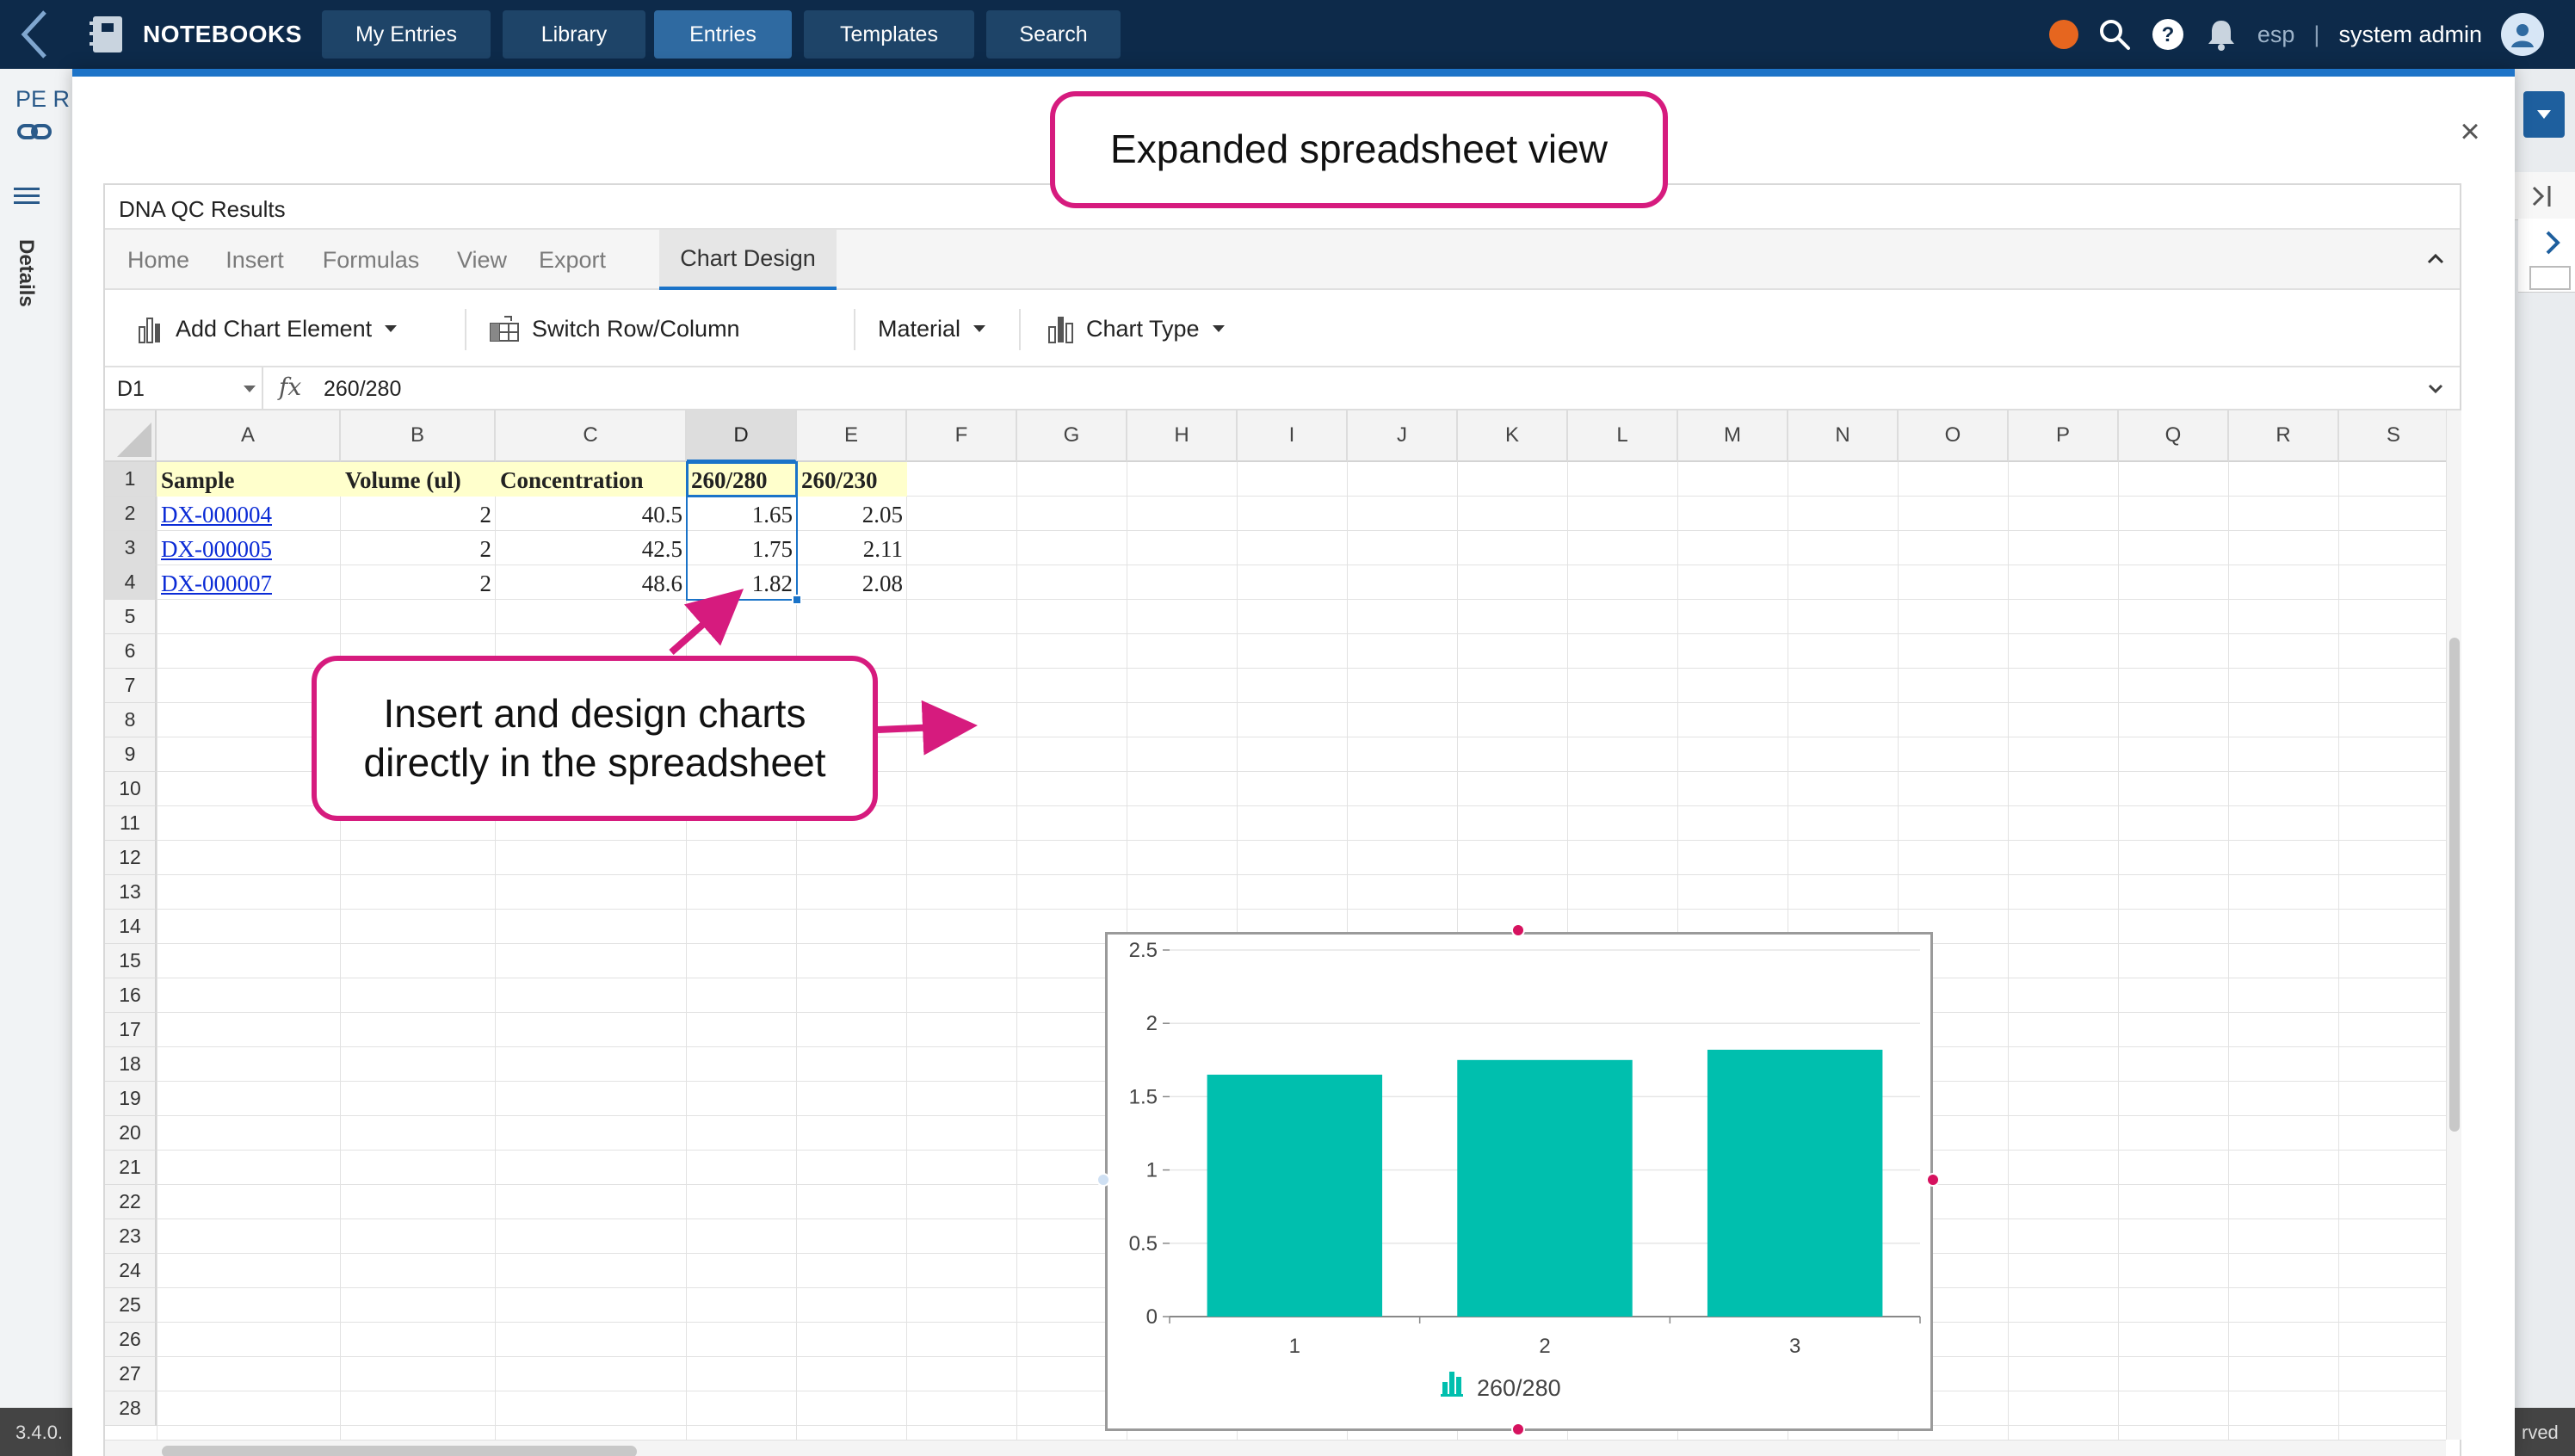  Describe the element at coordinates (1275, 1448) in the screenshot. I see `horizontal-scrollbar` at that location.